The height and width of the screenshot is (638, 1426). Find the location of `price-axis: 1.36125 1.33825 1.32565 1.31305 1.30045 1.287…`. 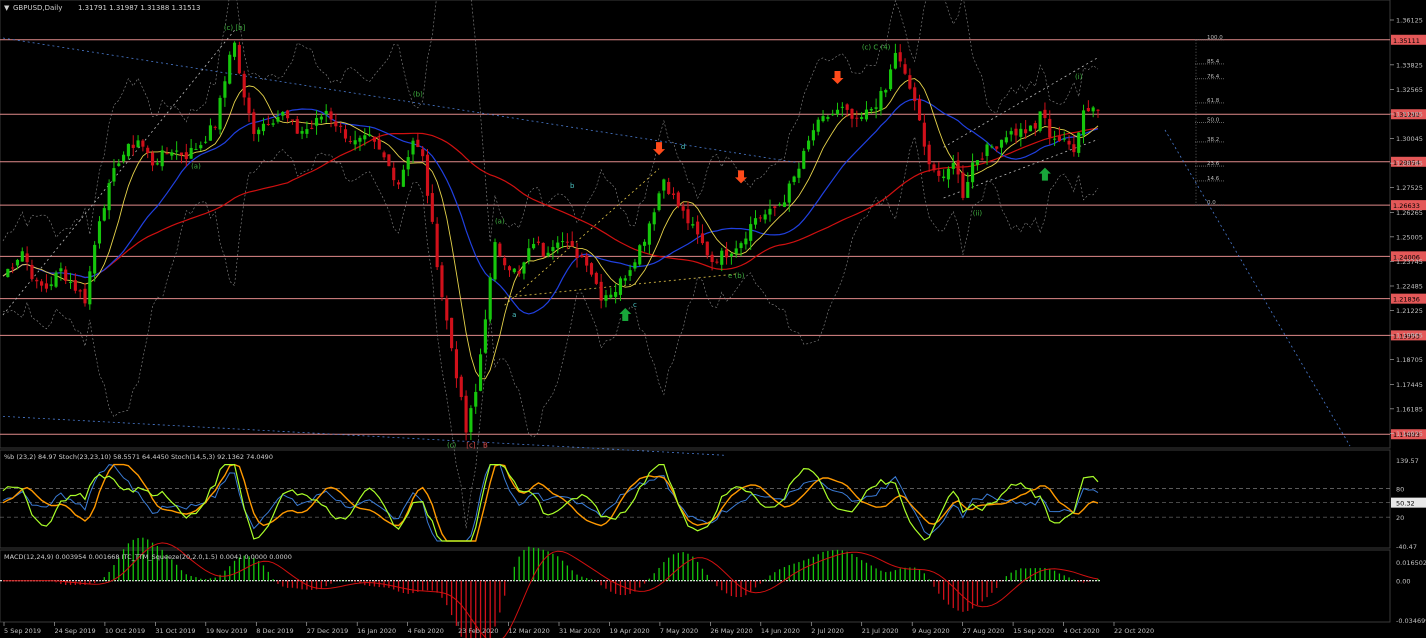

price-axis: 1.36125 1.33825 1.32565 1.31305 1.30045 1.287… is located at coordinates (1406, 227).